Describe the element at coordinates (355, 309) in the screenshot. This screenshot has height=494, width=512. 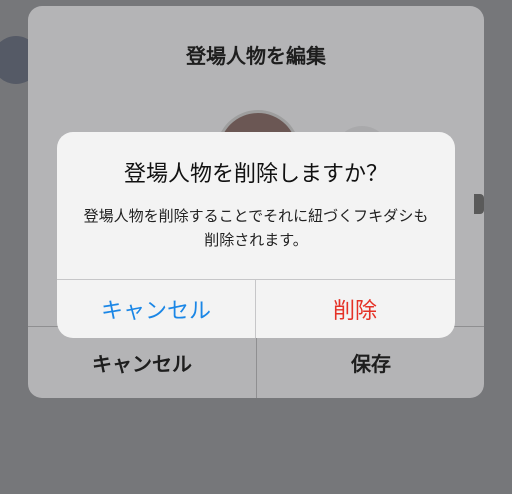
I see `alert-delete-button: 削除` at that location.